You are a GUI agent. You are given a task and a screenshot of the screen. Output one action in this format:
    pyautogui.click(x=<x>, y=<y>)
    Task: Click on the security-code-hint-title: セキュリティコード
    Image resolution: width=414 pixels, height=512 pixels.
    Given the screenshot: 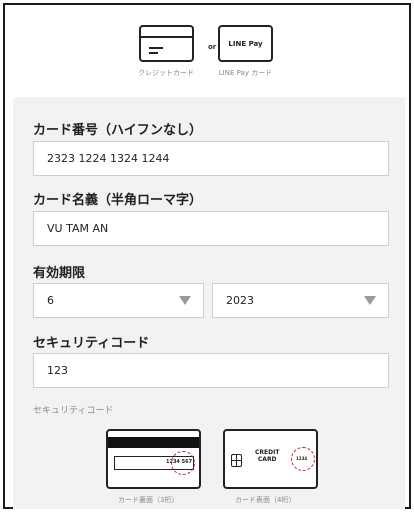 What is the action you would take?
    pyautogui.click(x=73, y=411)
    